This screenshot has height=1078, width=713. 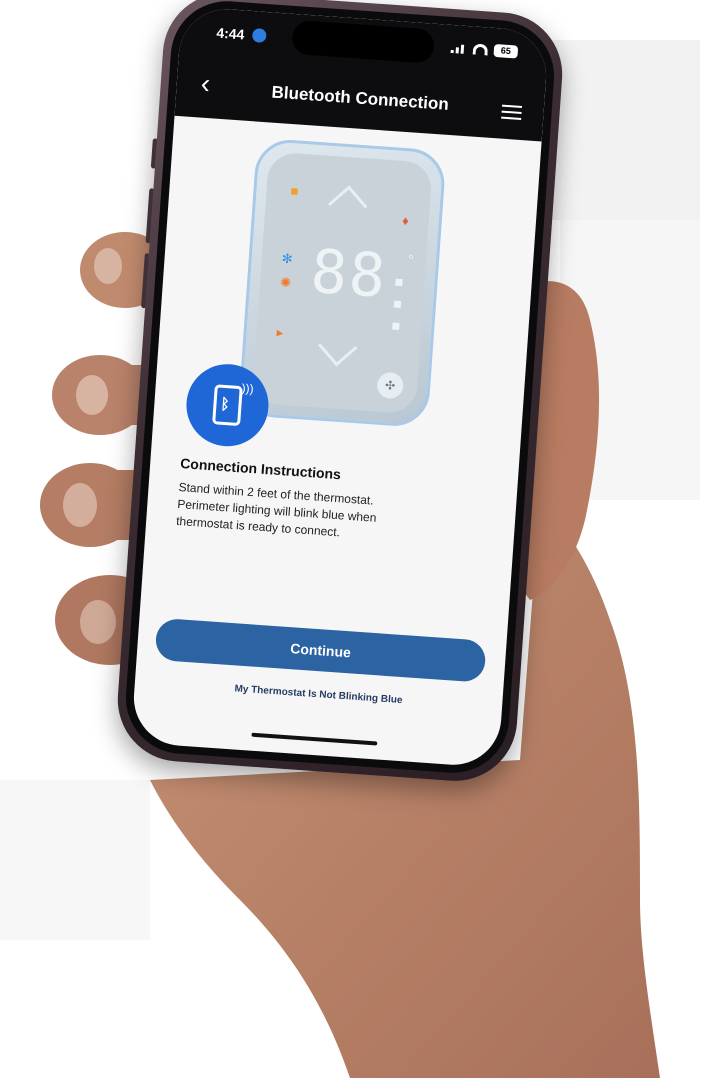 What do you see at coordinates (411, 259) in the screenshot?
I see `degree-symbol: °` at bounding box center [411, 259].